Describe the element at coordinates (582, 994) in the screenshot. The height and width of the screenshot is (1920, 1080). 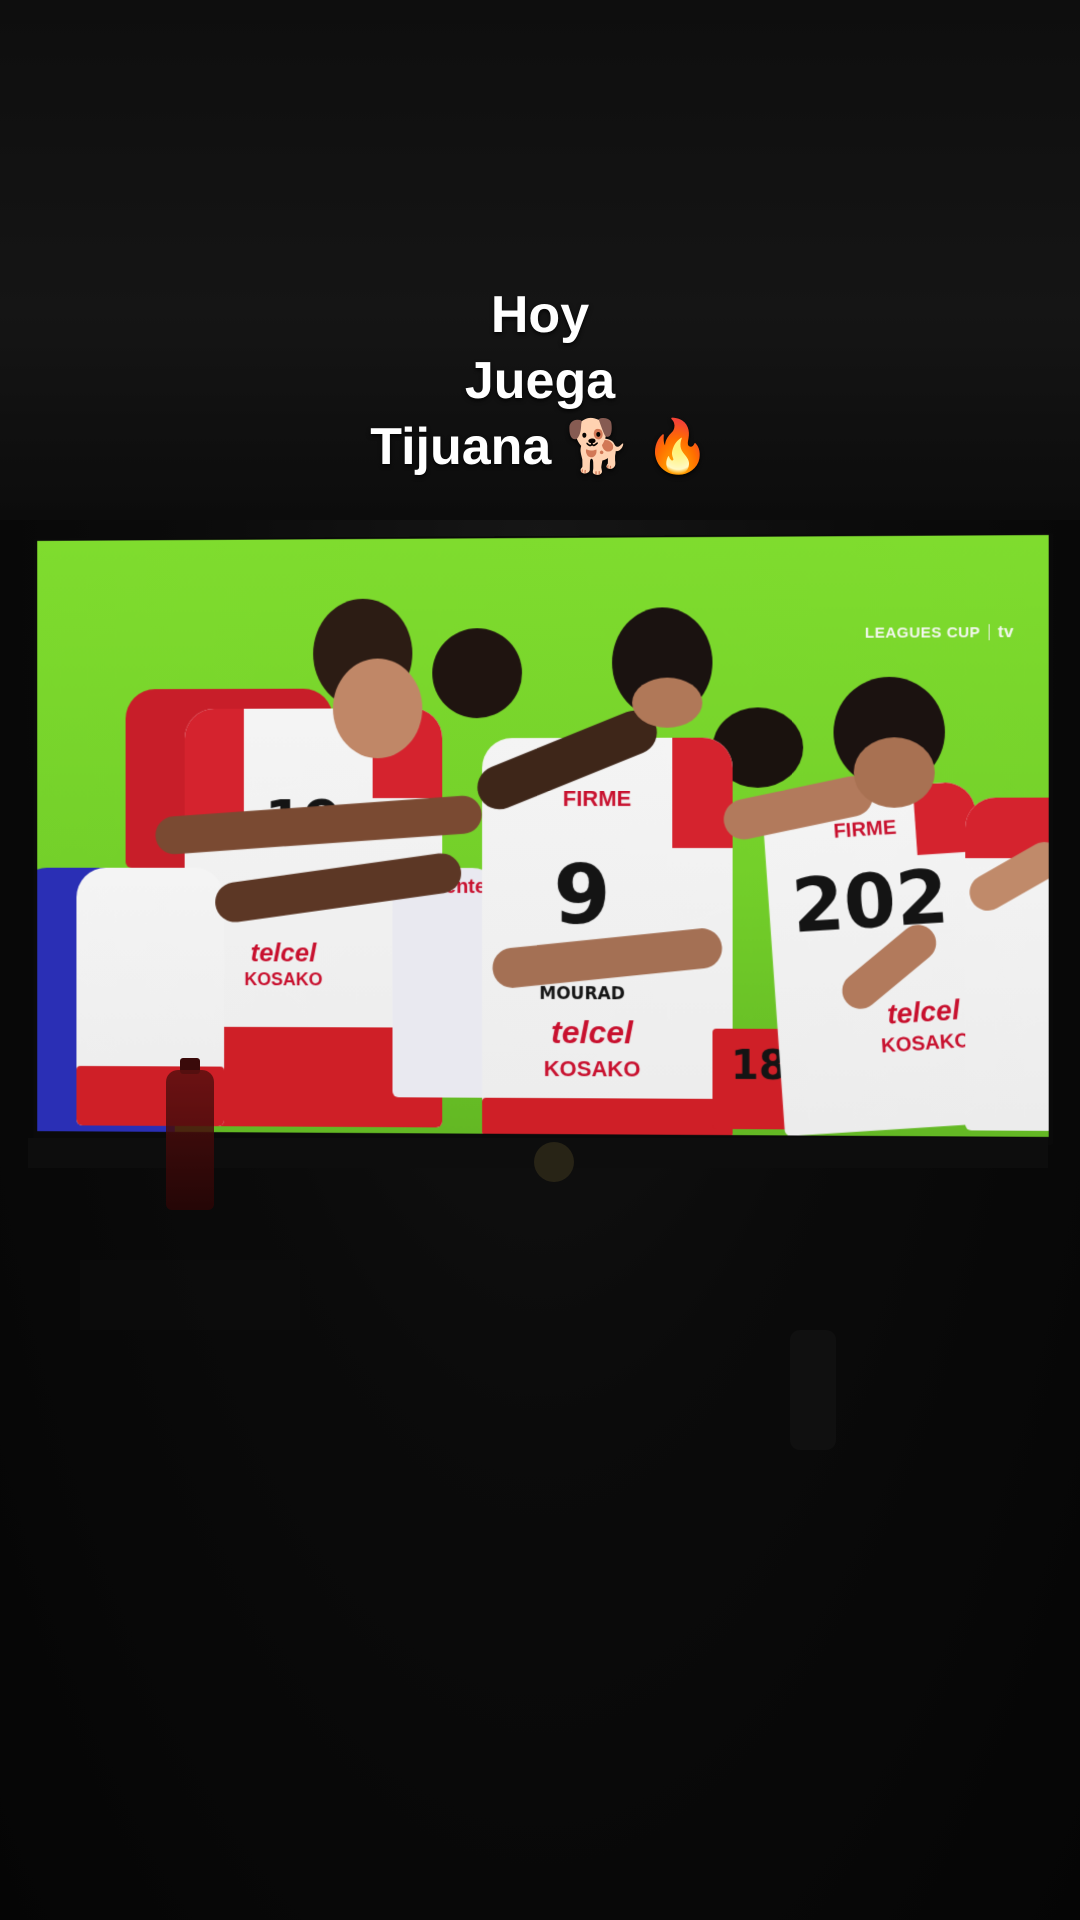
I see `jersey-name: MOURAD` at that location.